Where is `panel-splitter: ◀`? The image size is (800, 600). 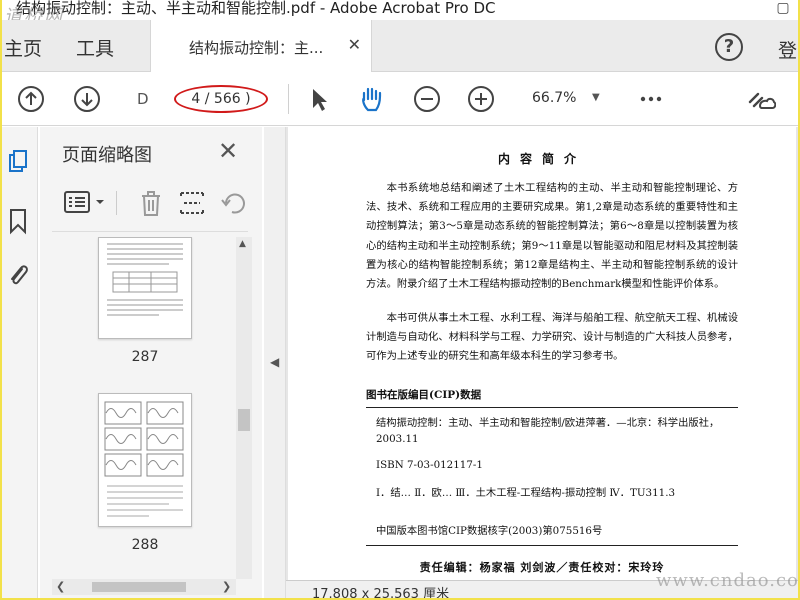
panel-splitter: ◀ is located at coordinates (275, 362).